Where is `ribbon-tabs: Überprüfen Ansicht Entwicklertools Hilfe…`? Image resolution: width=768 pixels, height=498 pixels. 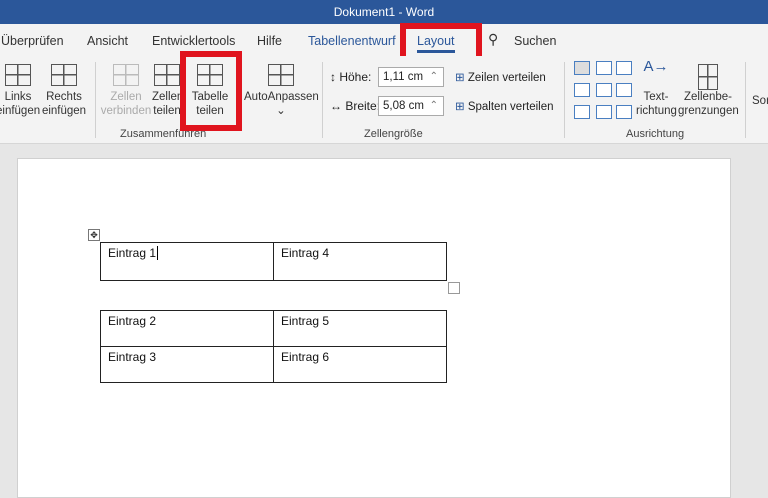 ribbon-tabs: Überprüfen Ansicht Entwicklertools Hilfe… is located at coordinates (384, 40).